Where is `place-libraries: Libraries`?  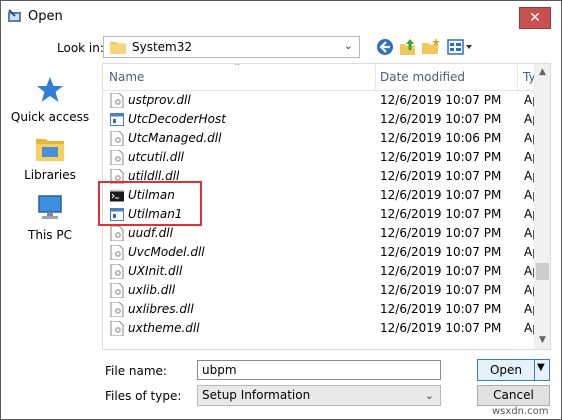
place-libraries: Libraries is located at coordinates (50, 157).